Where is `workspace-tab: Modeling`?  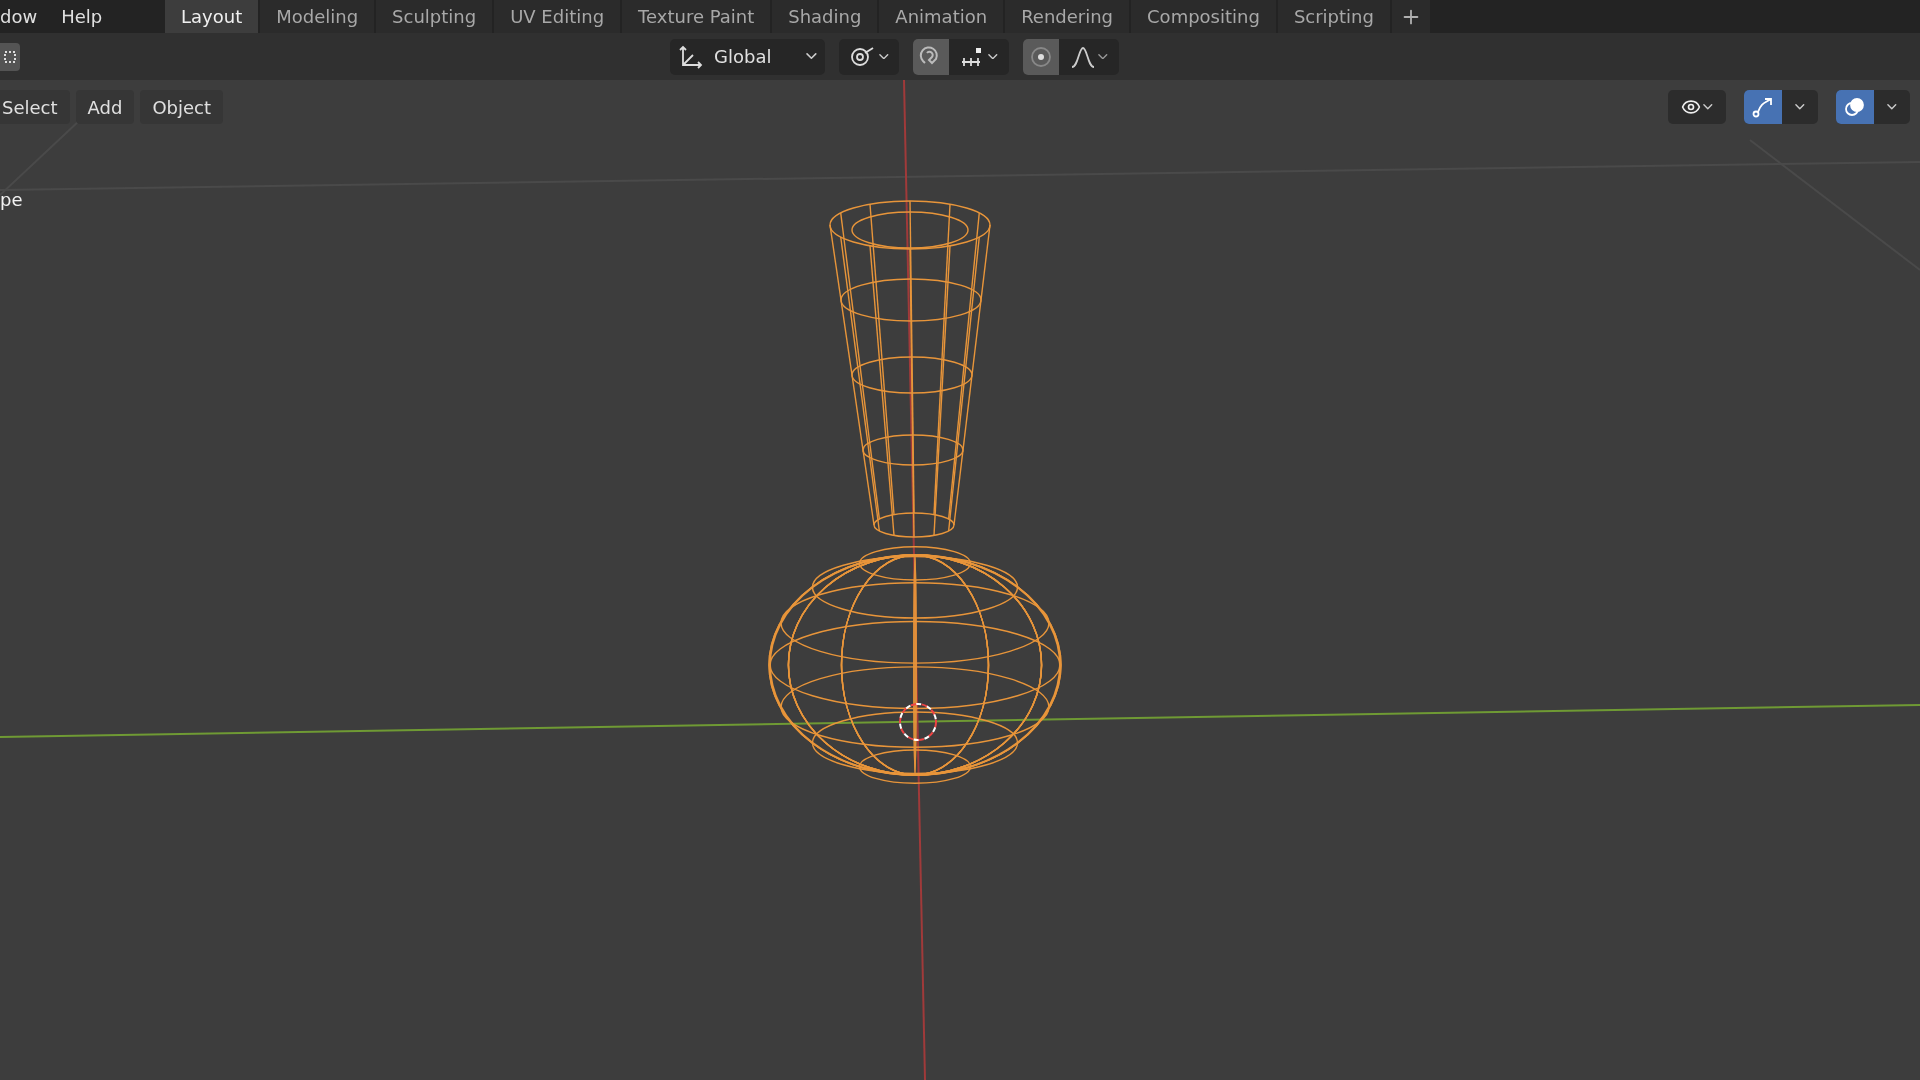 workspace-tab: Modeling is located at coordinates (317, 16).